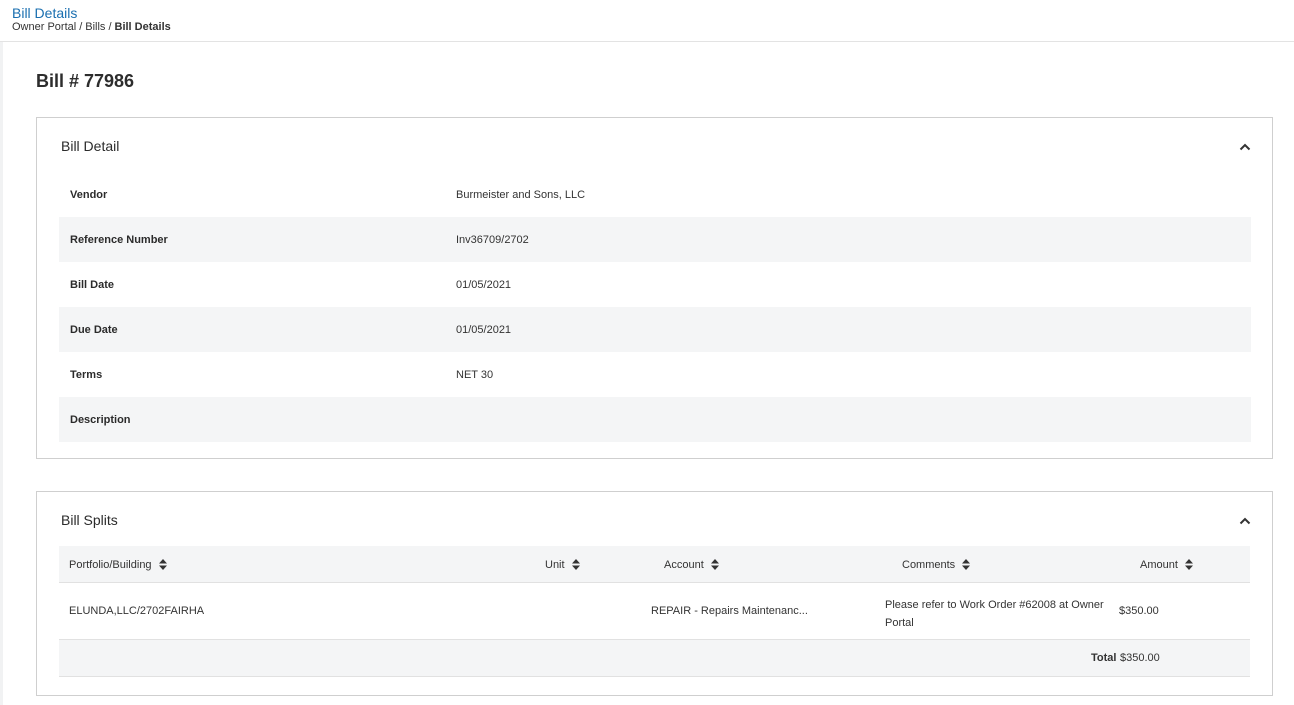  Describe the element at coordinates (929, 564) in the screenshot. I see `column-header-label: Comments` at that location.